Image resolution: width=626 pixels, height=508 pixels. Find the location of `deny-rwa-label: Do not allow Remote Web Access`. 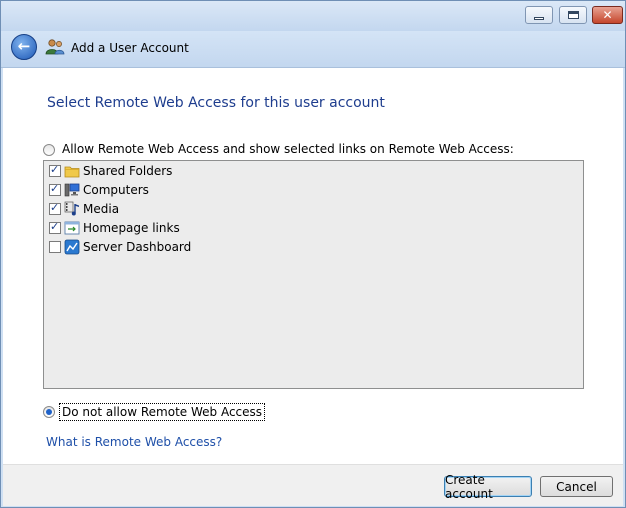

deny-rwa-label: Do not allow Remote Web Access is located at coordinates (162, 412).